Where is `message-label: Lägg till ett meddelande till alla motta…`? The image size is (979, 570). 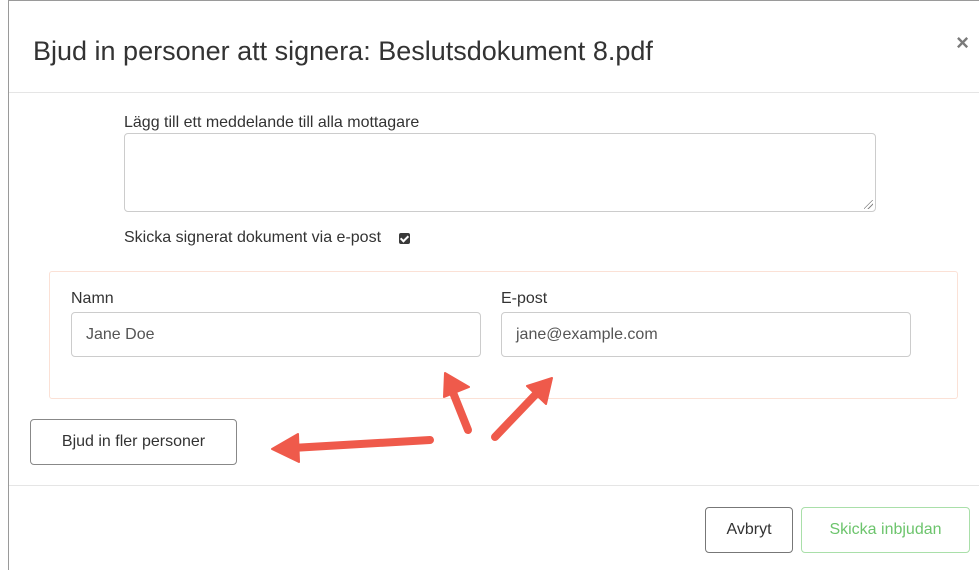 message-label: Lägg till ett meddelande till alla motta… is located at coordinates (272, 122).